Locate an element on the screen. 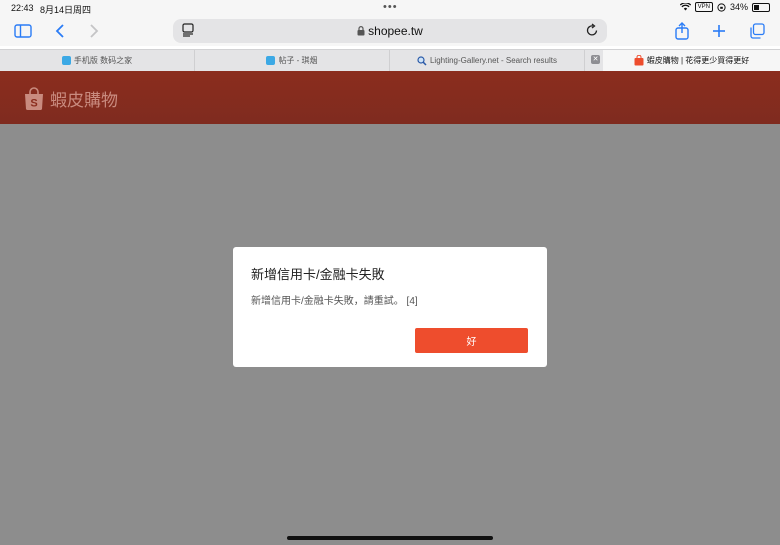 This screenshot has height=545, width=780. tab-label: 蝦皮購物 | 花得更少買得更好 is located at coordinates (698, 60).